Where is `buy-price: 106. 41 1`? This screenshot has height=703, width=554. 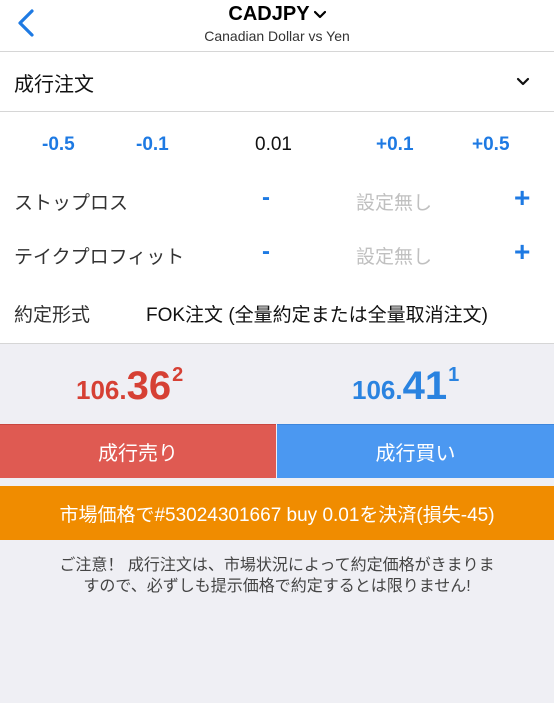 buy-price: 106. 41 1 is located at coordinates (405, 386).